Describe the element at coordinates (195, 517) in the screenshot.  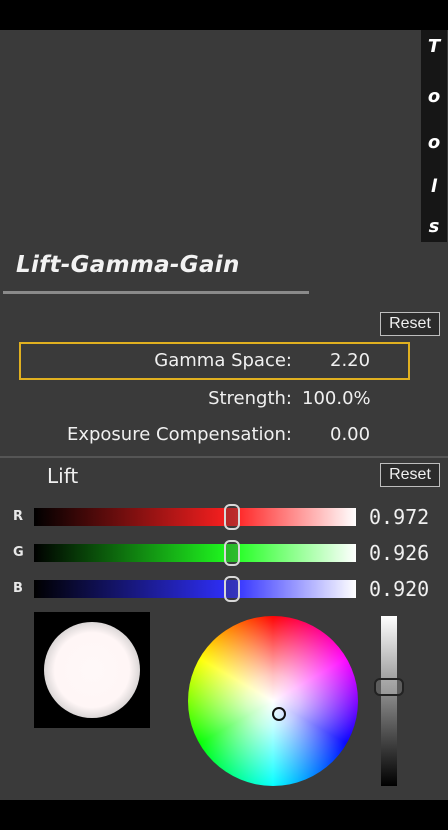
I see `red-slider` at that location.